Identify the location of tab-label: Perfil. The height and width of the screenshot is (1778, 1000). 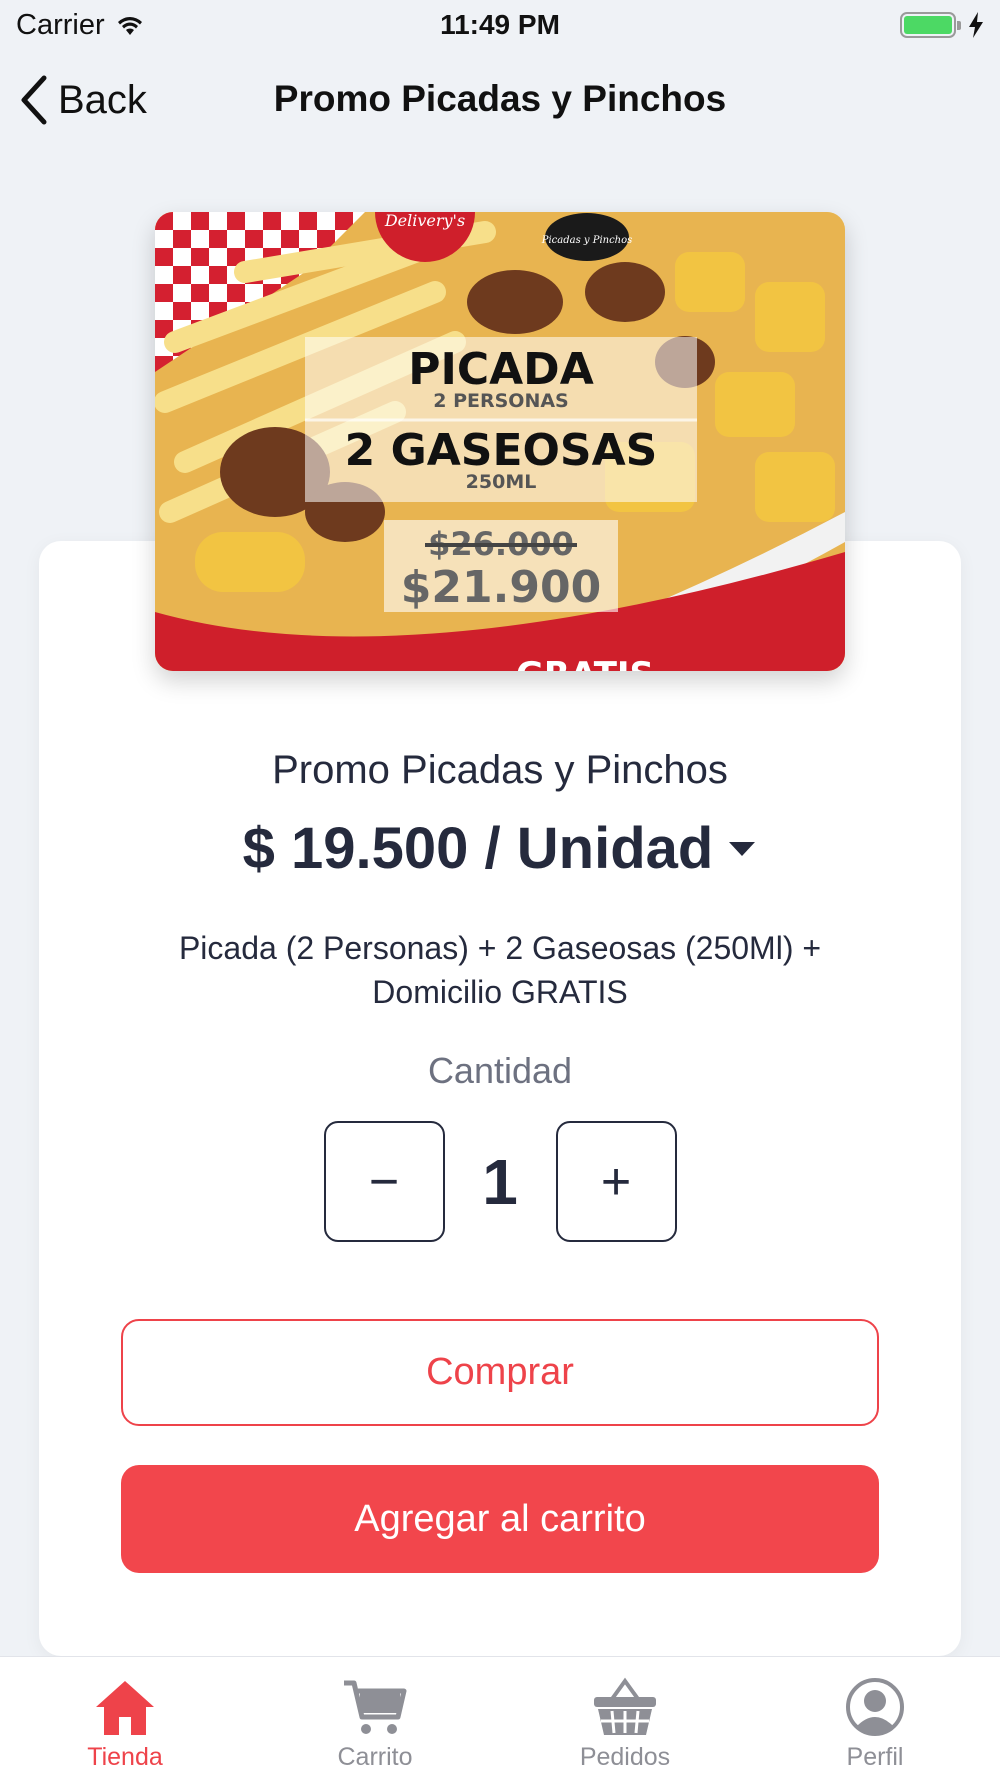
(875, 1757).